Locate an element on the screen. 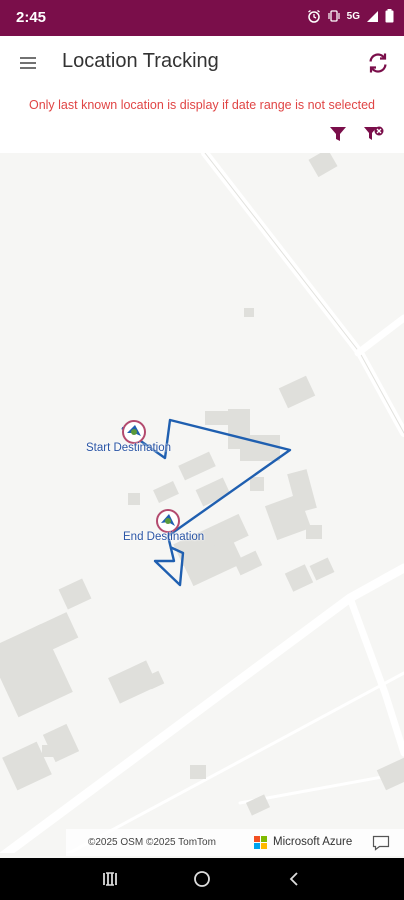 The width and height of the screenshot is (404, 900). signal-icon is located at coordinates (372, 16).